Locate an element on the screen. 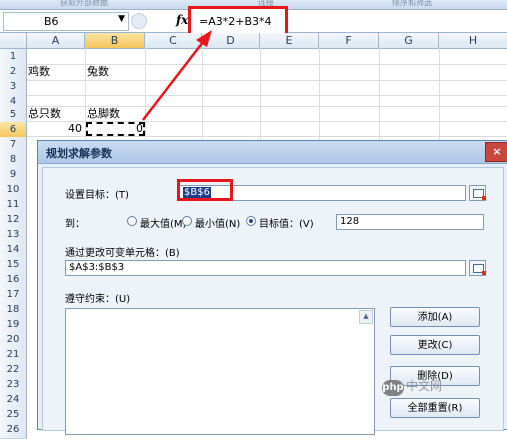  radio-max-label: 最大值(M) is located at coordinates (163, 222).